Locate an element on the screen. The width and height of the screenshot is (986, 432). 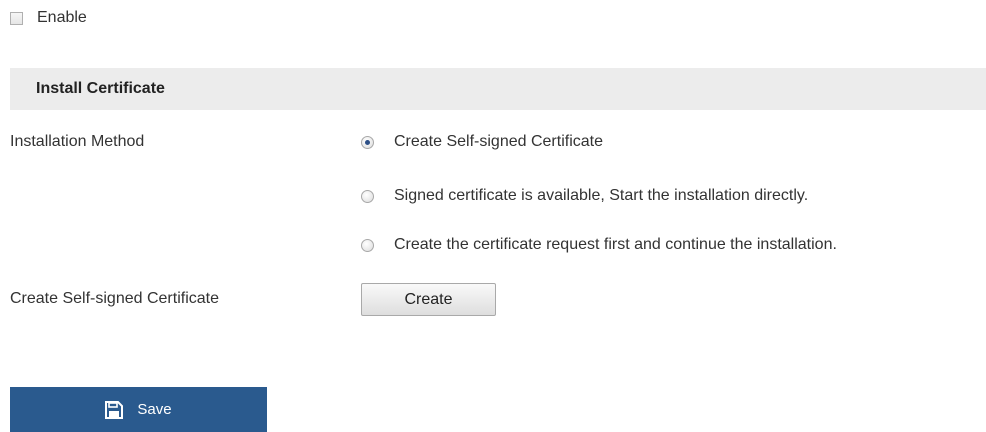
installation-method-label: Installation Method is located at coordinates (77, 141).